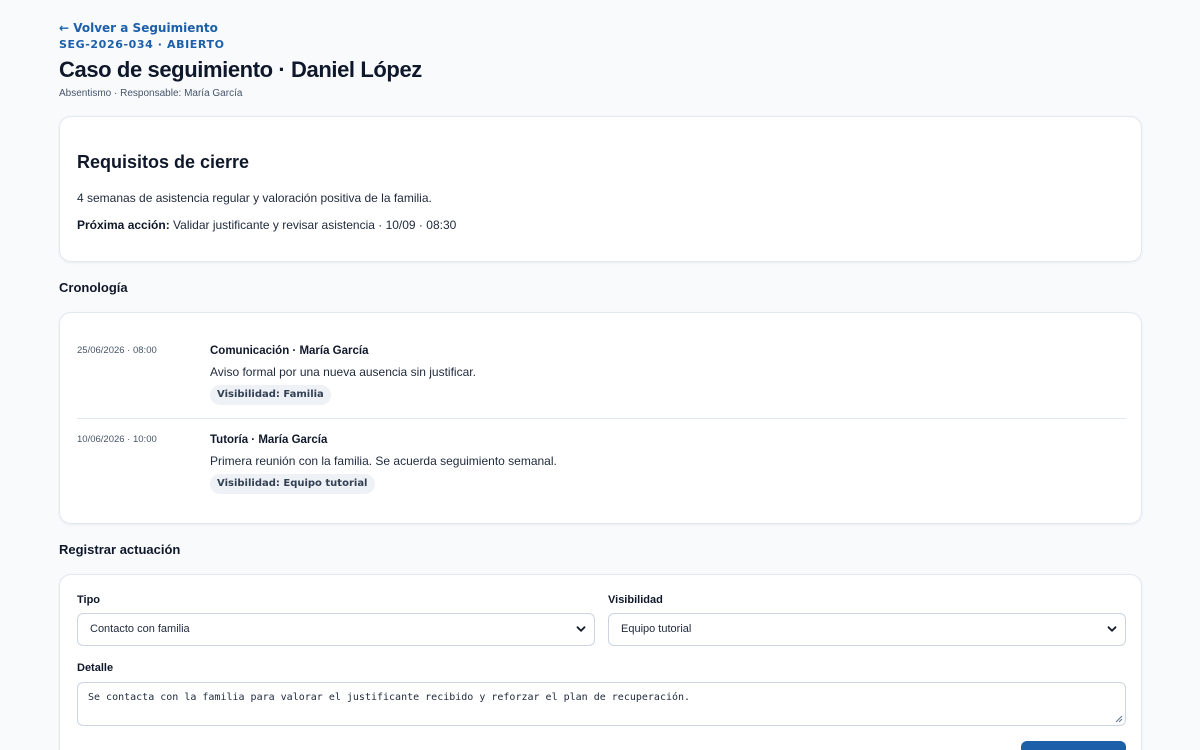  What do you see at coordinates (163, 162) in the screenshot?
I see `requirements-title: Requisitos de cierre` at bounding box center [163, 162].